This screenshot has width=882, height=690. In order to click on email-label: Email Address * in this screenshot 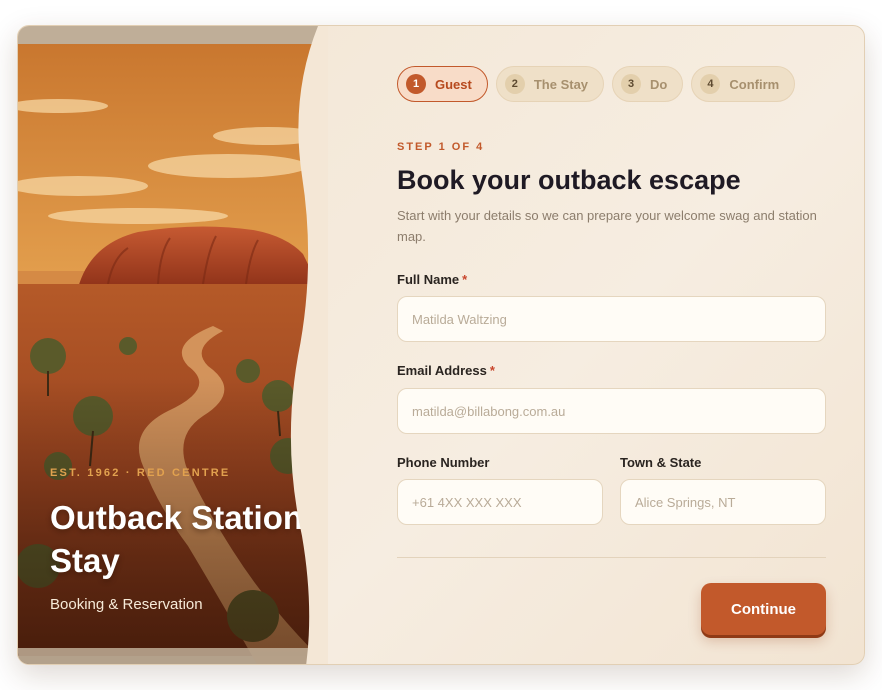, I will do `click(446, 370)`.